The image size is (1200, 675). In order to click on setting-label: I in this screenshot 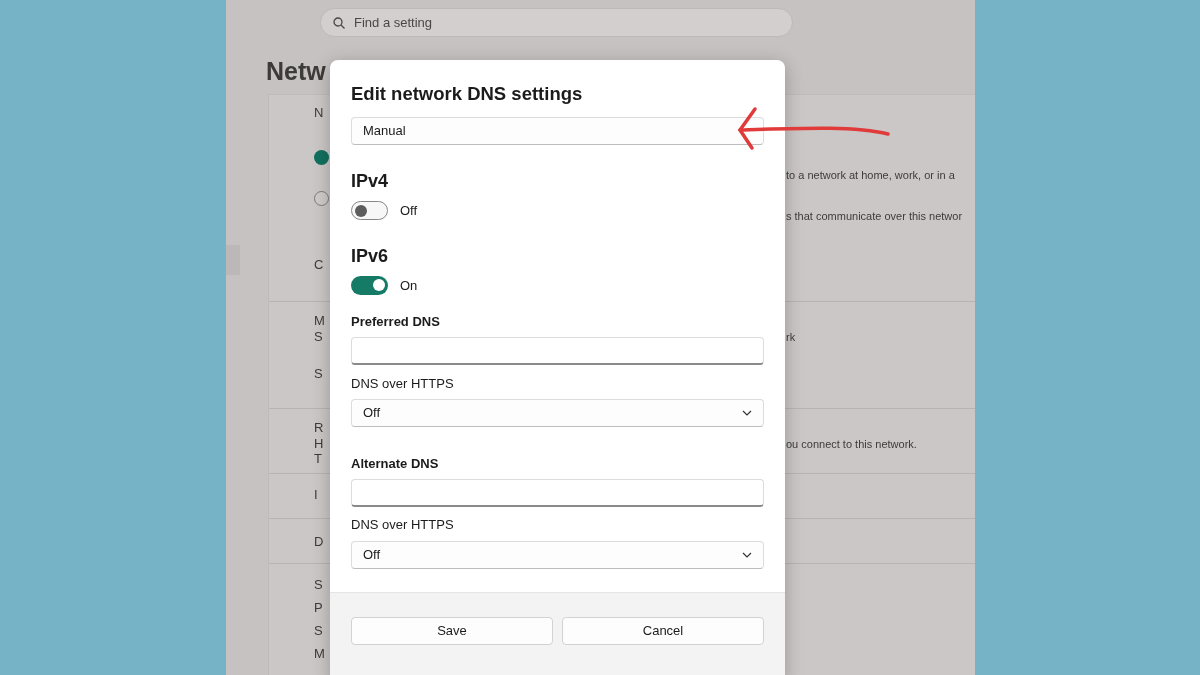, I will do `click(316, 494)`.